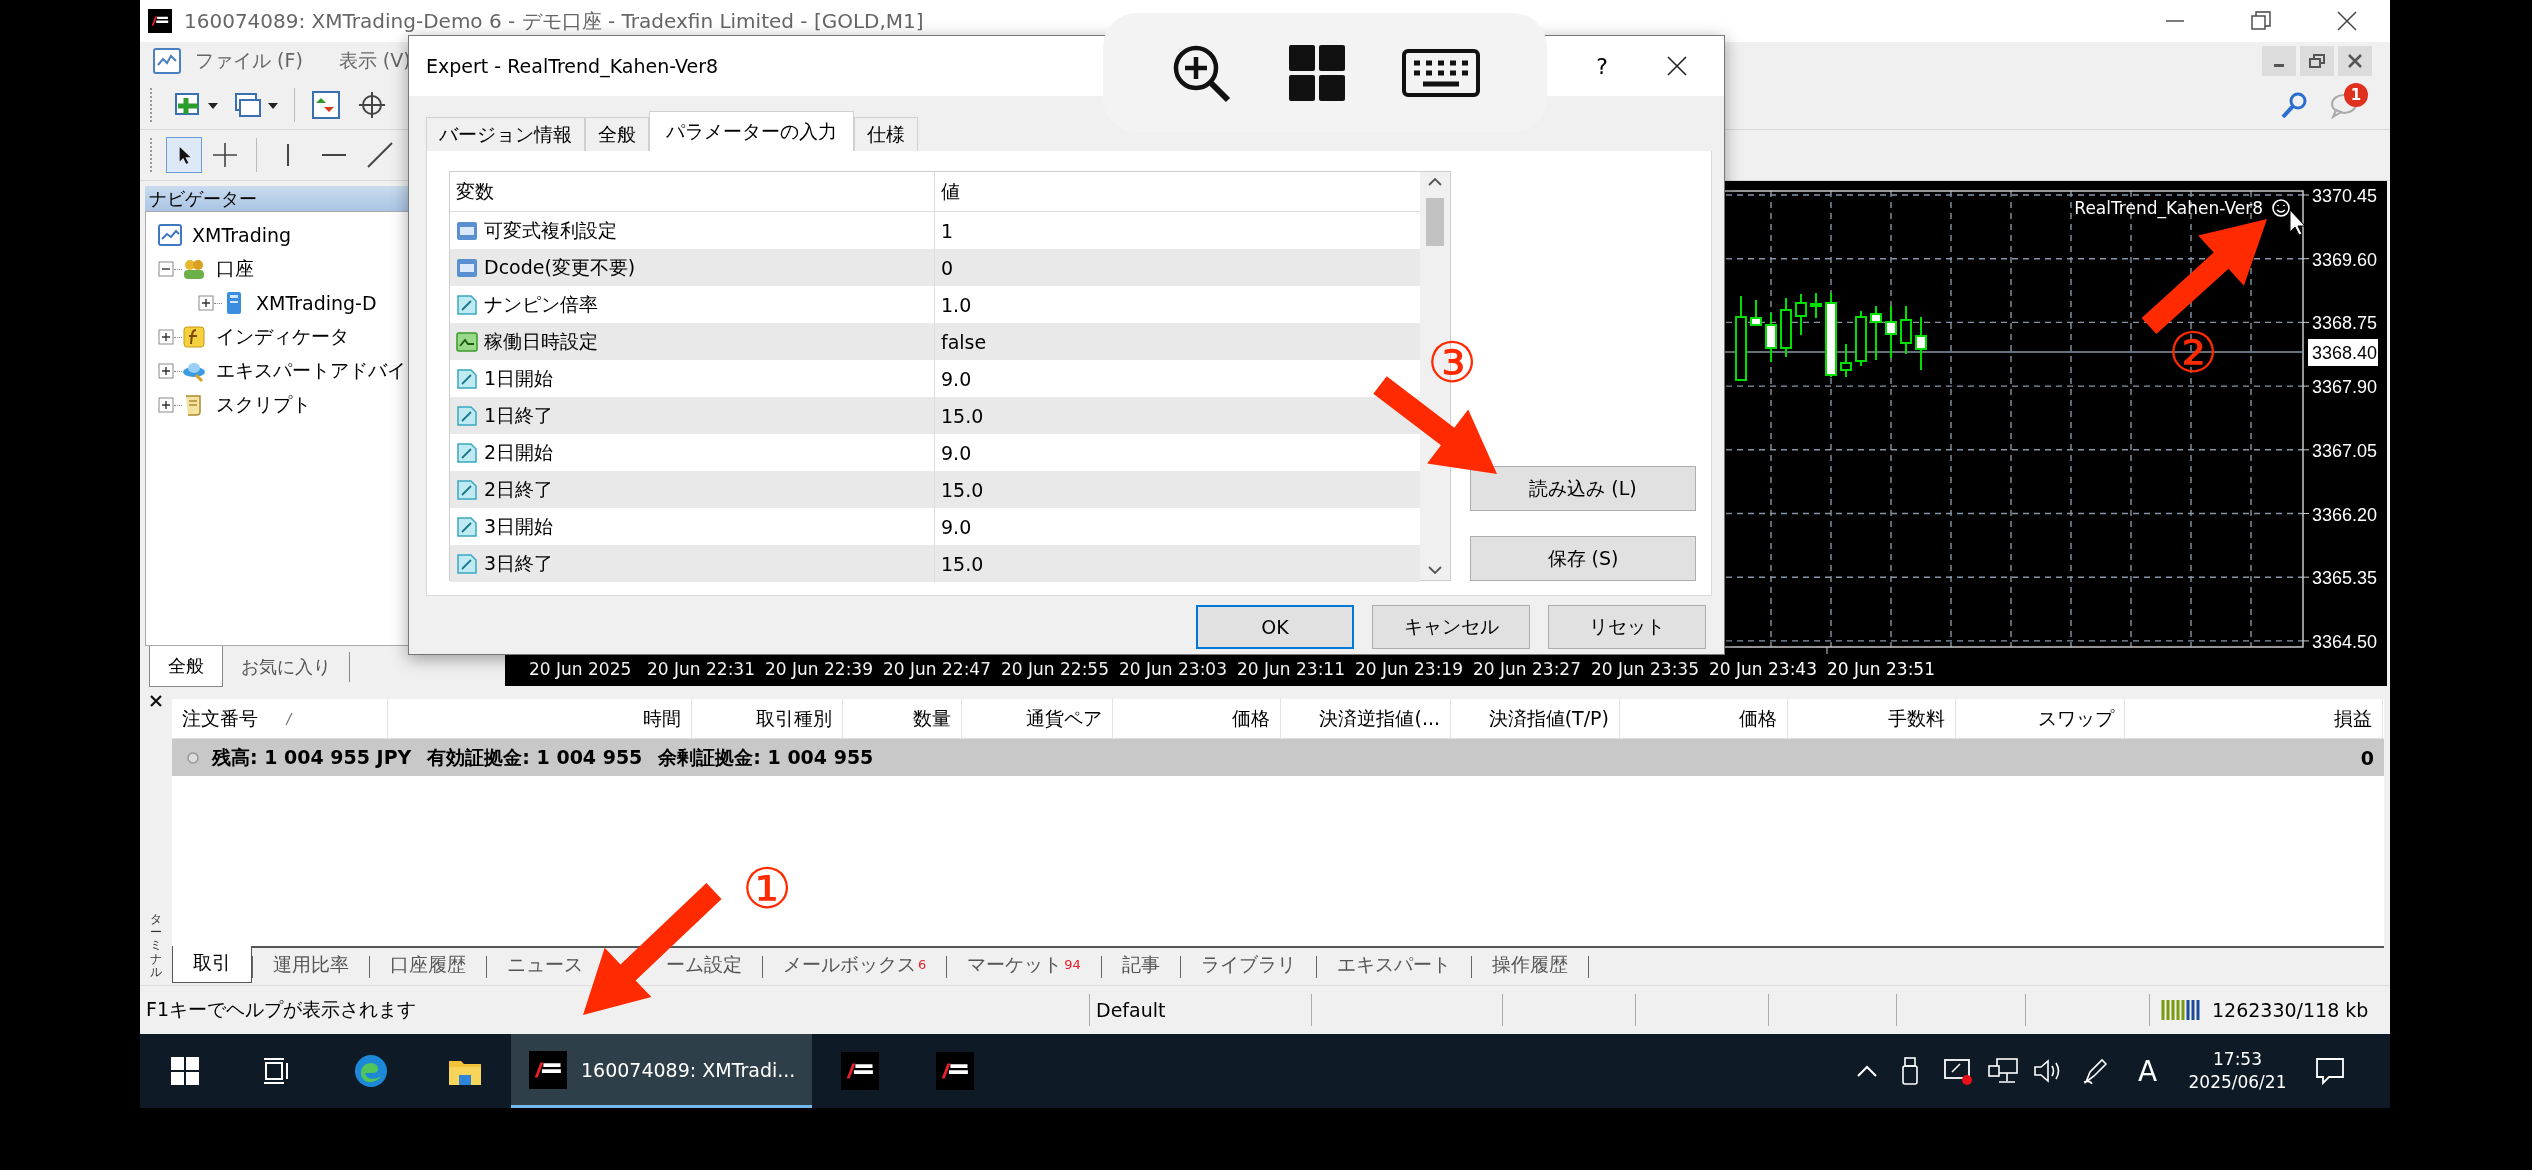 This screenshot has width=2532, height=1170. I want to click on button: リセット, so click(1627, 627).